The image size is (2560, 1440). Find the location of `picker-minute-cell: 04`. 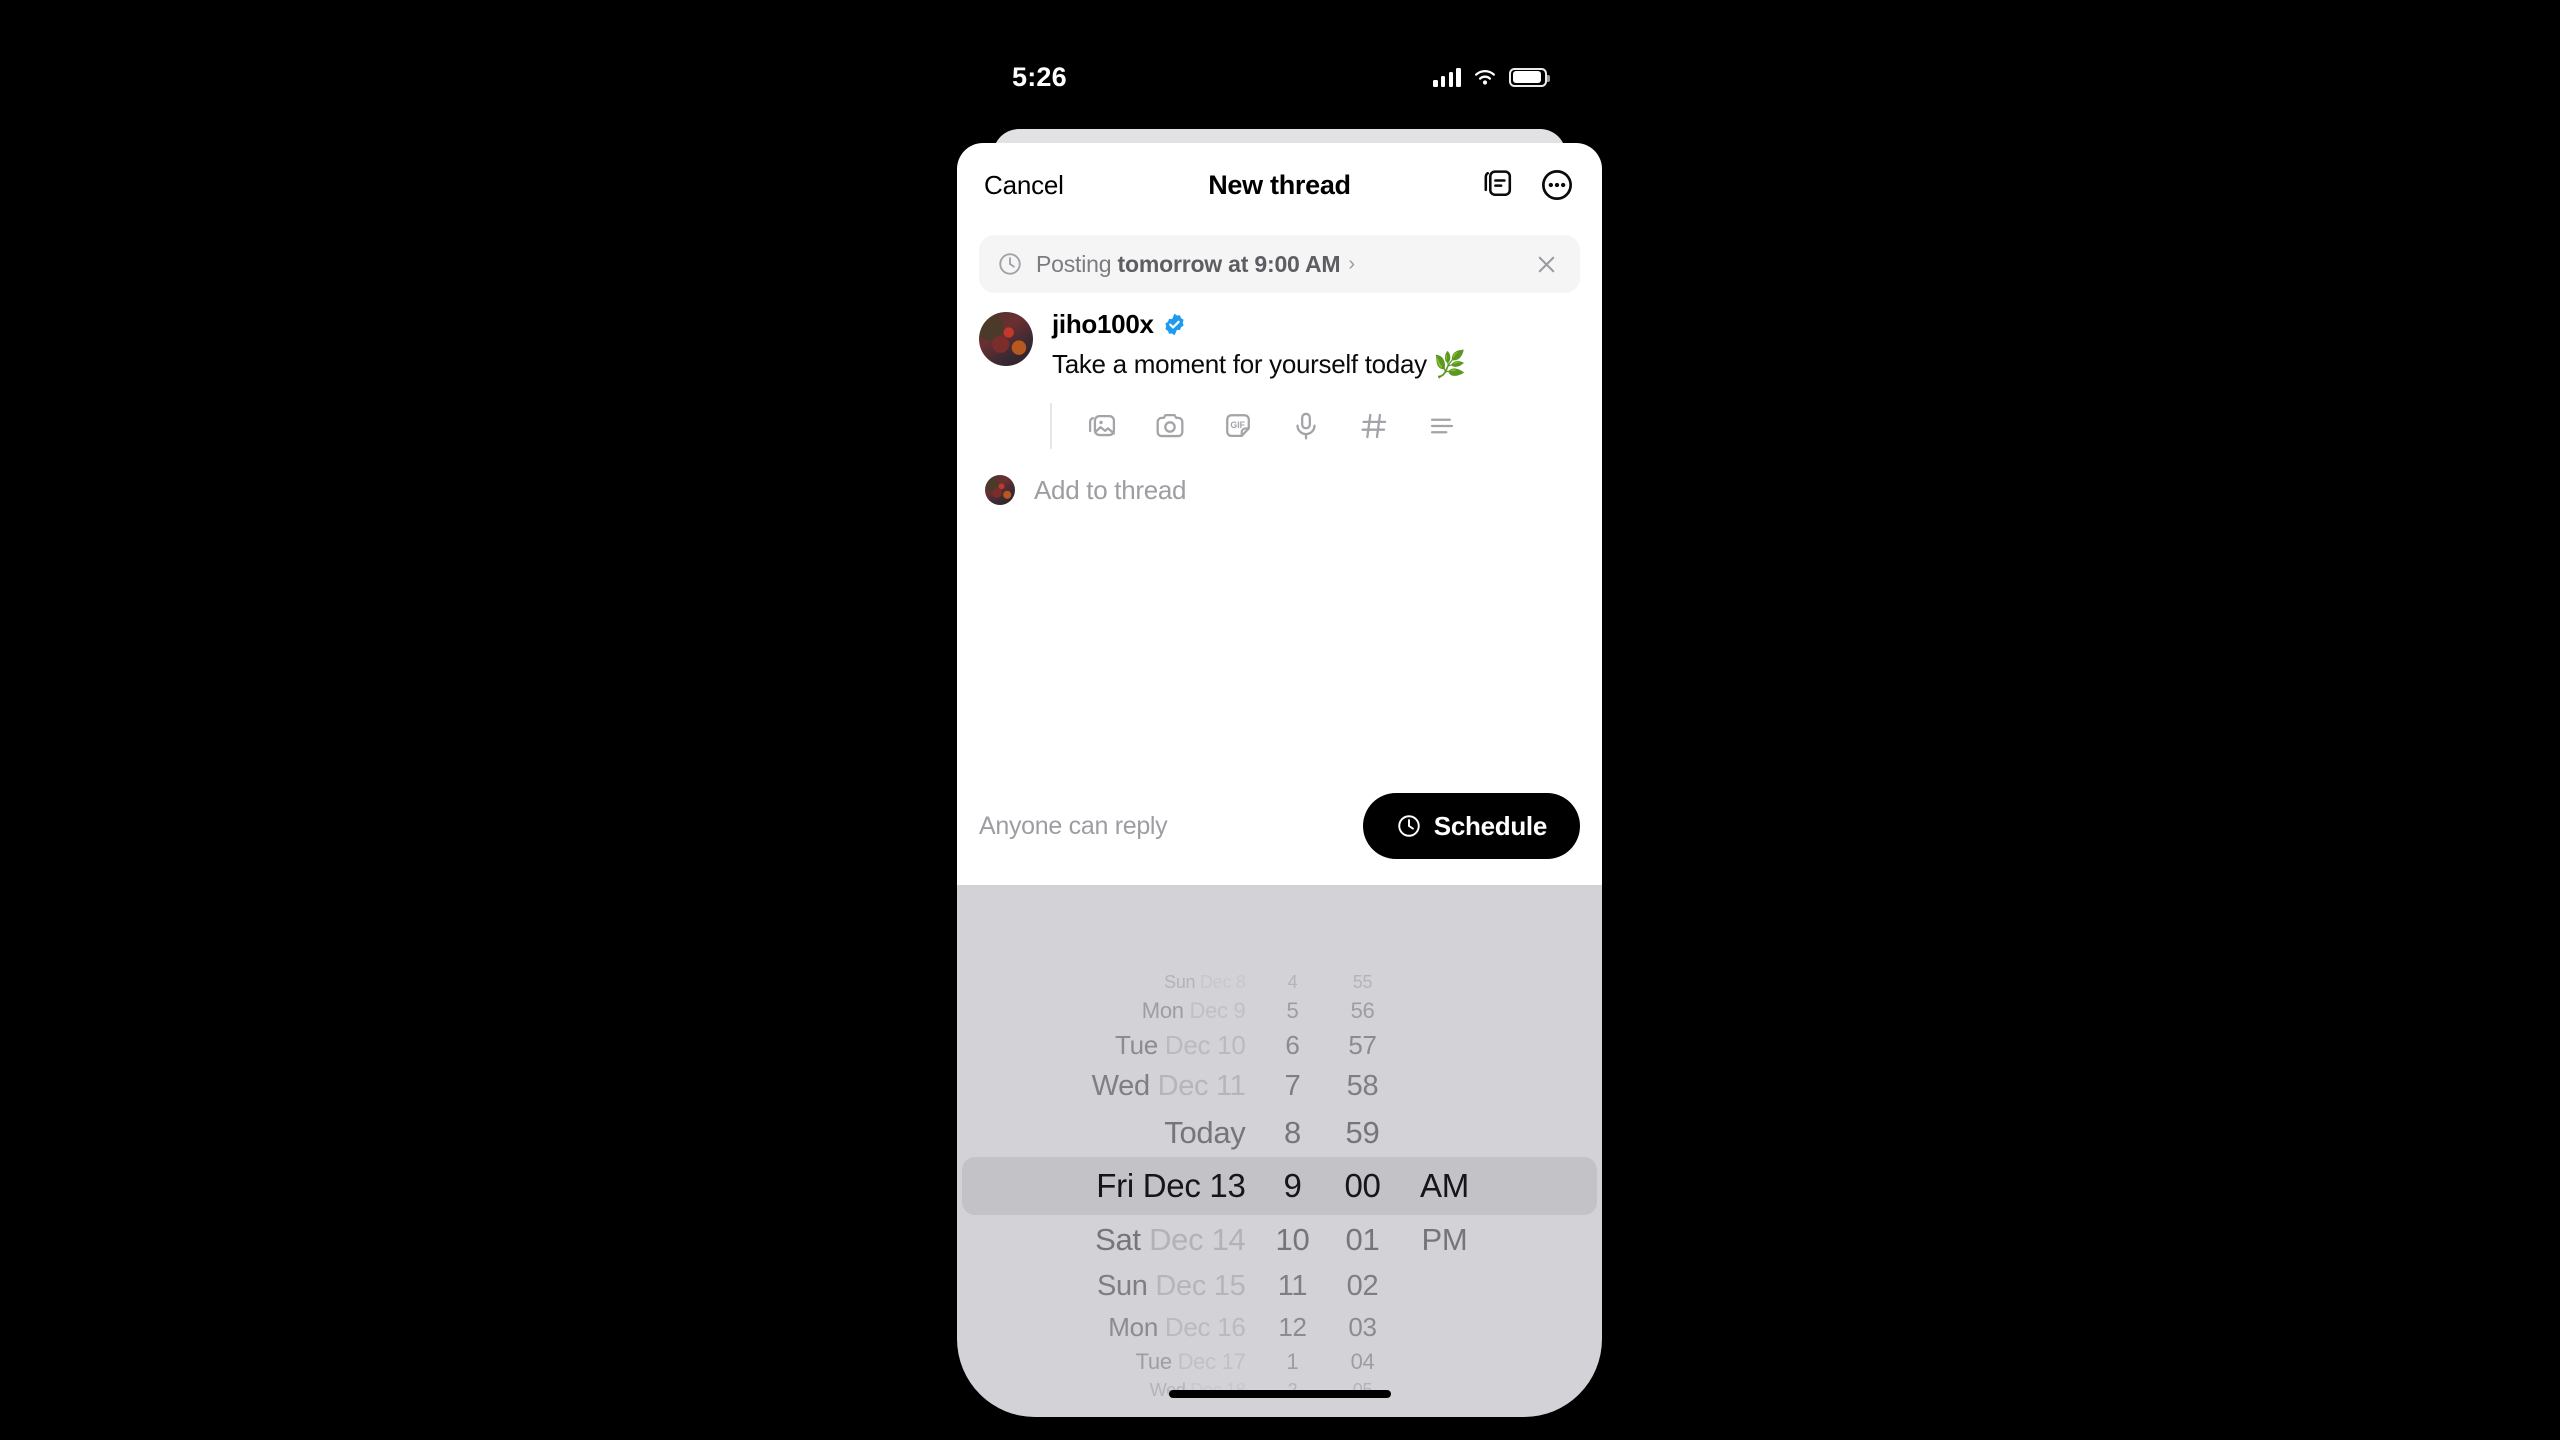

picker-minute-cell: 04 is located at coordinates (1362, 1361).